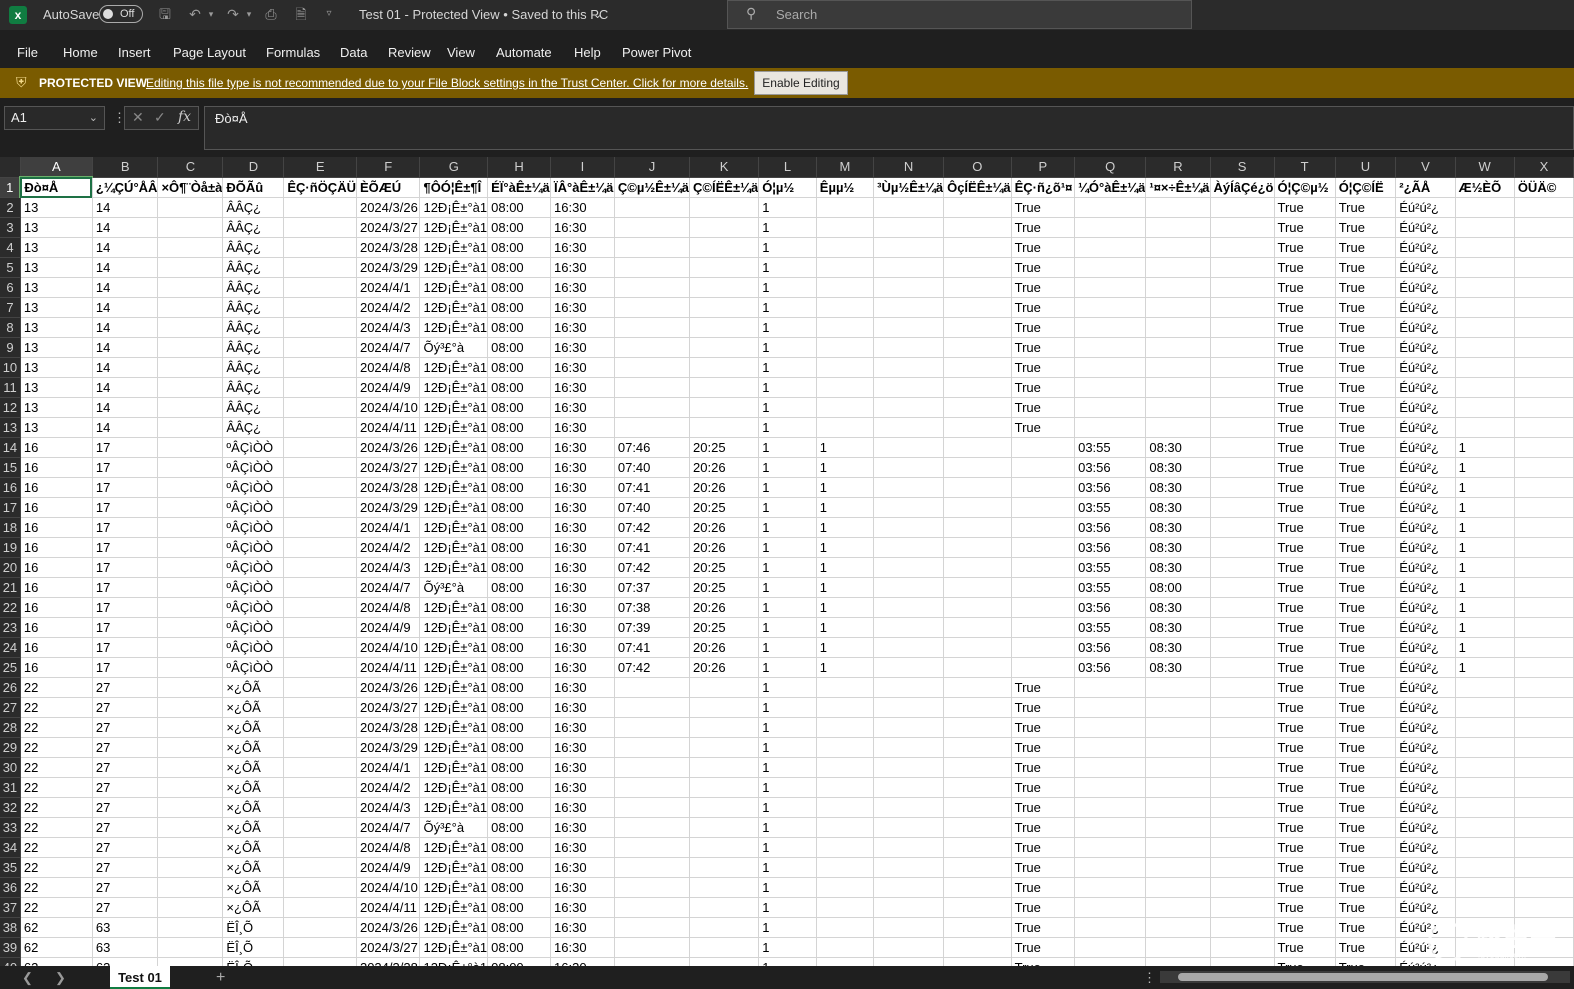 The width and height of the screenshot is (1574, 989). Describe the element at coordinates (909, 327) in the screenshot. I see `cell-n8` at that location.